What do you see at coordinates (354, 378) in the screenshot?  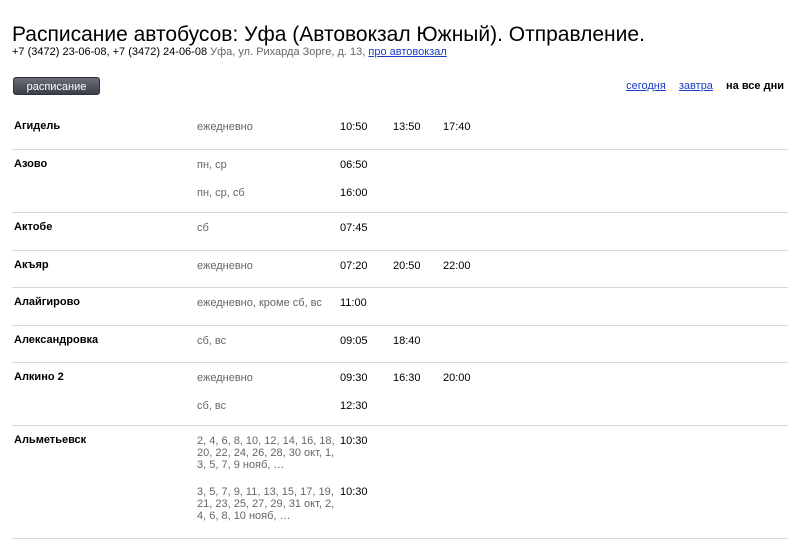 I see `departure-time: 09:30` at bounding box center [354, 378].